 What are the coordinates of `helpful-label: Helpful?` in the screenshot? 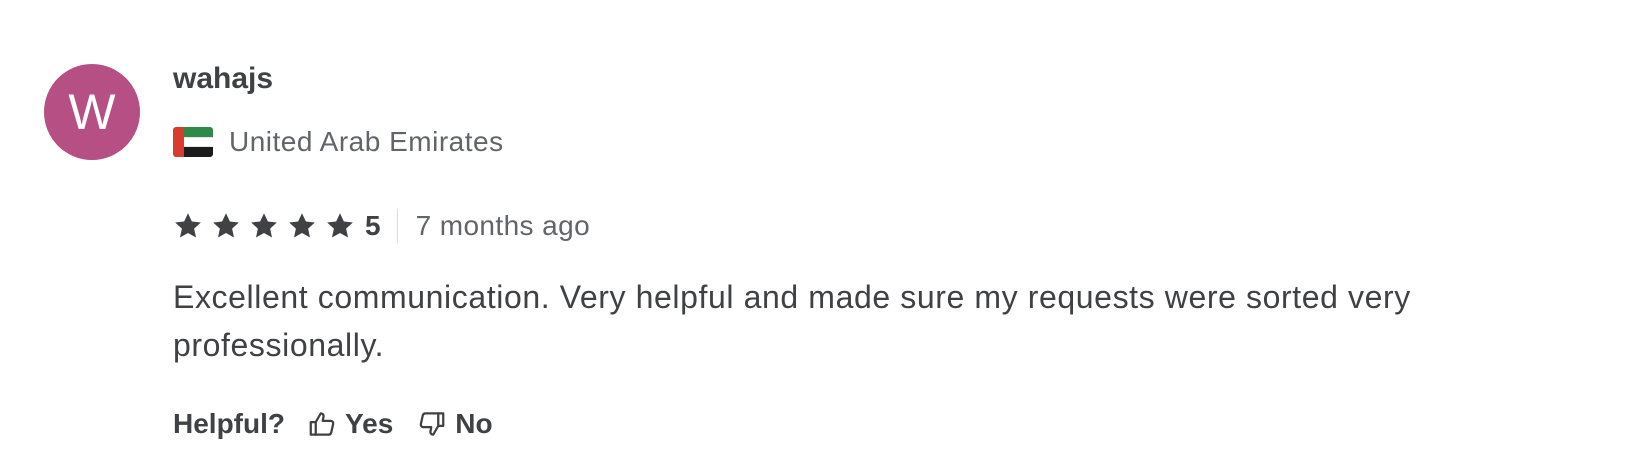 It's located at (229, 423).